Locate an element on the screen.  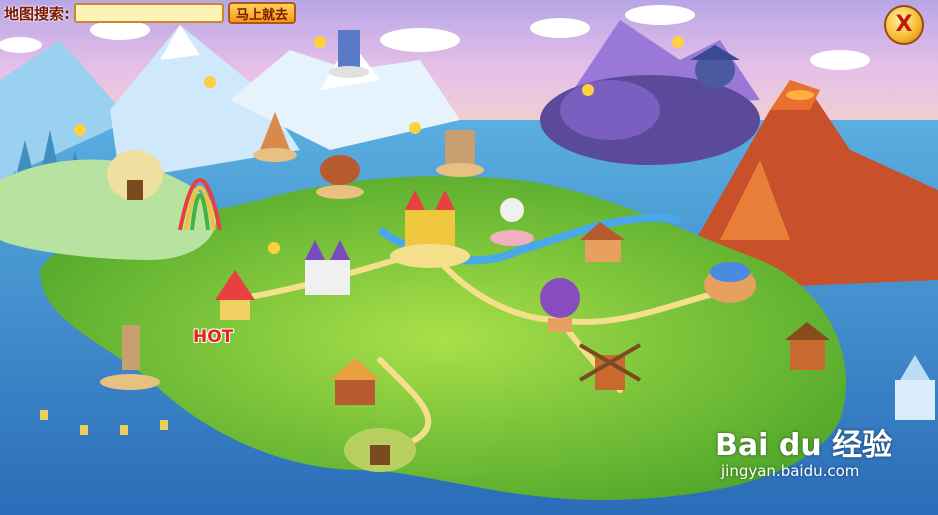
search-input is located at coordinates (149, 13).